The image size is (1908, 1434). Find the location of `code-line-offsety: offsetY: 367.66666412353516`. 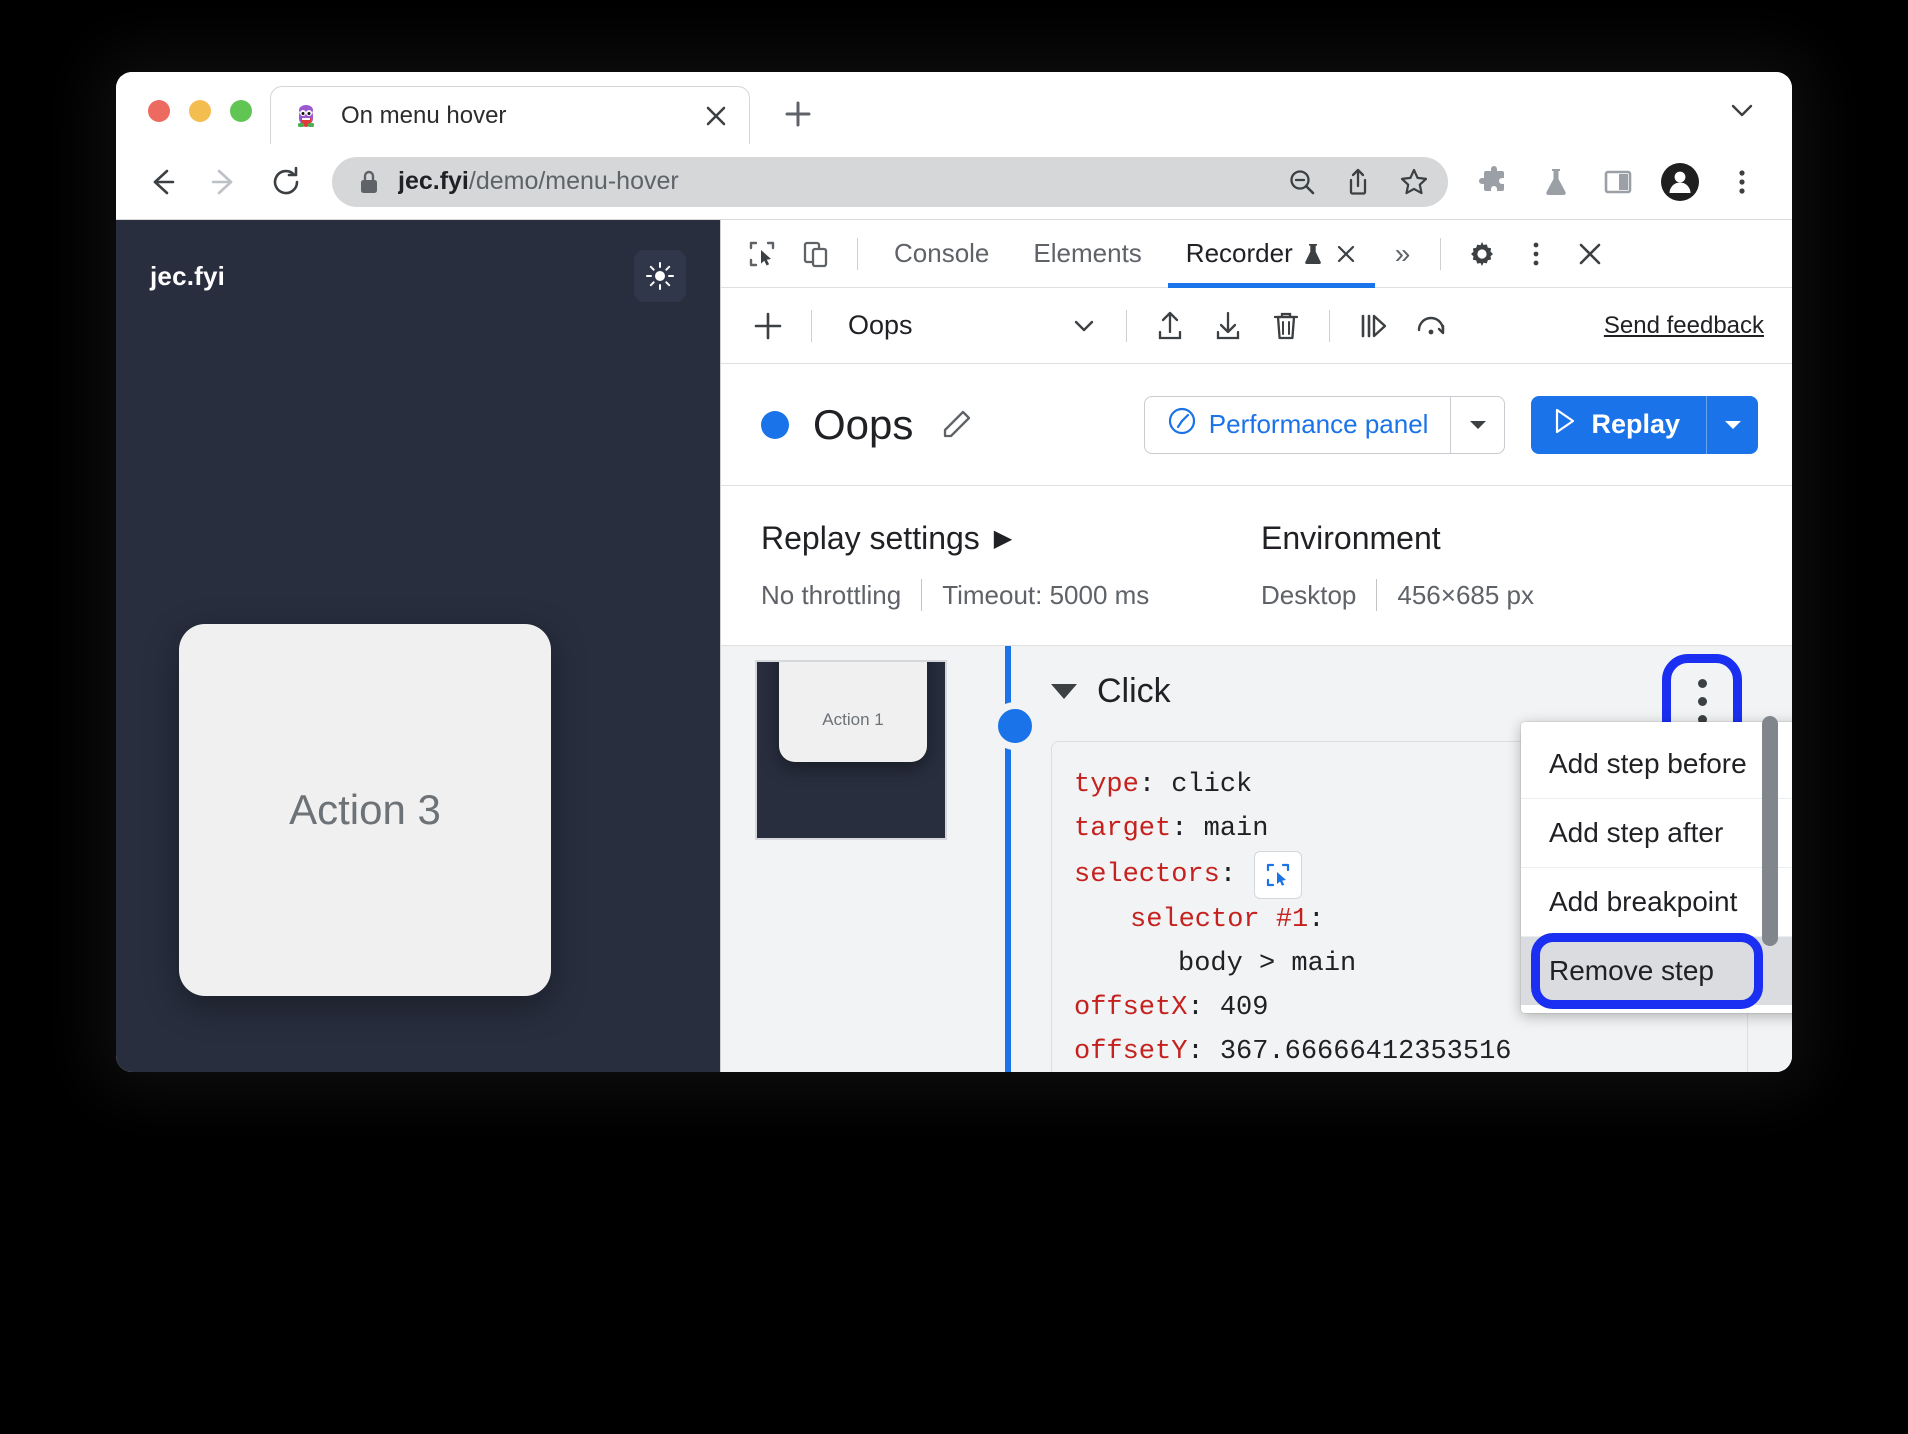

code-line-offsety: offsetY: 367.66666412353516 is located at coordinates (1396, 1051).